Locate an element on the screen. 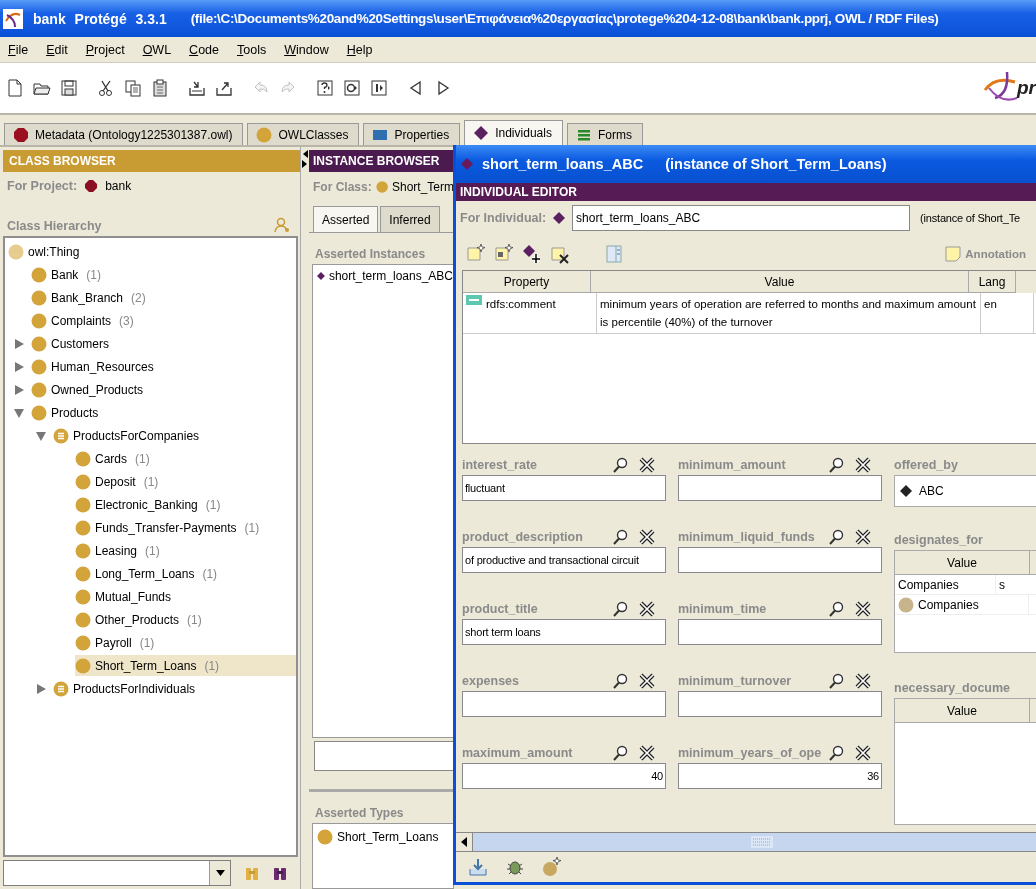  tree-item: Mutual_Funds is located at coordinates (185, 596).